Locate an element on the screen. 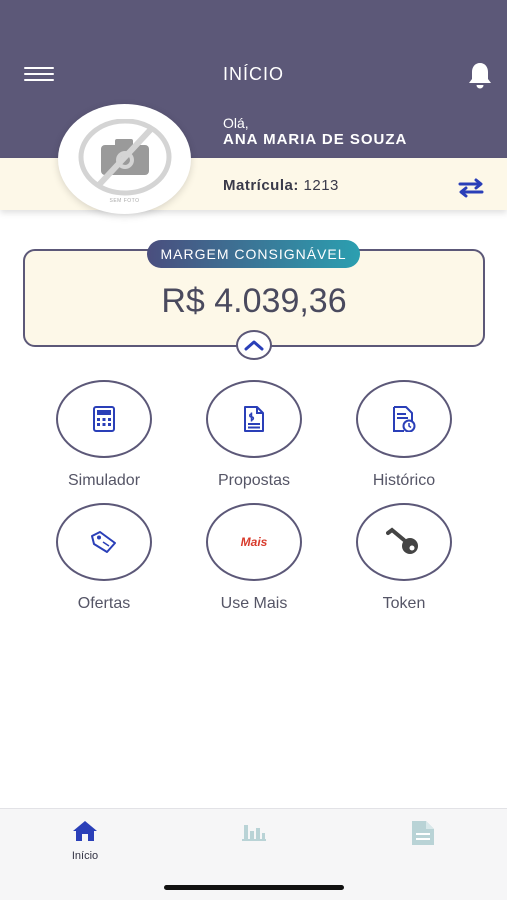 This screenshot has height=900, width=507. dollar-document-icon is located at coordinates (254, 419).